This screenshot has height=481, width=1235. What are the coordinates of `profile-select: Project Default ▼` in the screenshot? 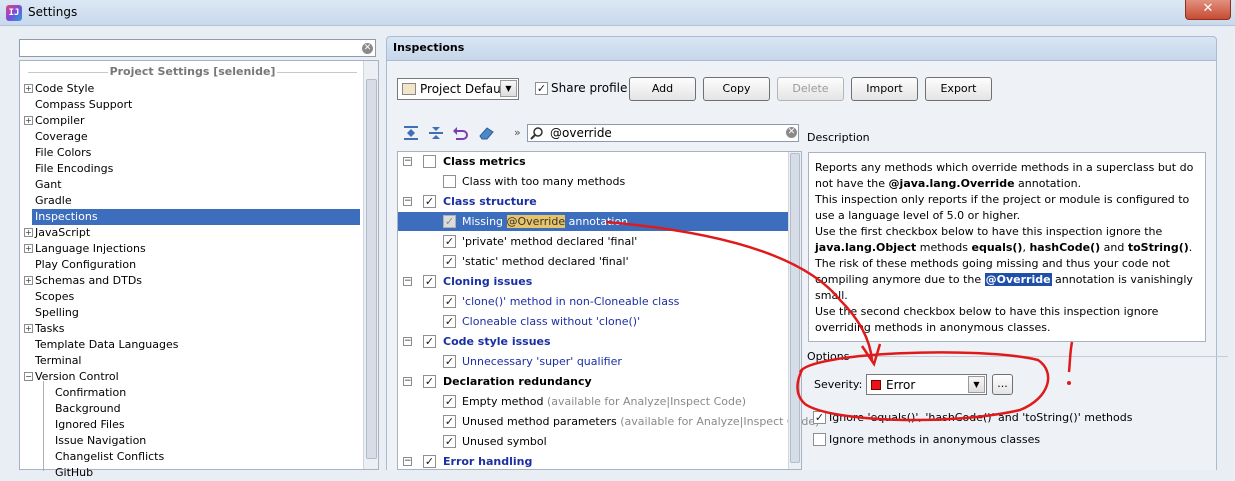 It's located at (458, 89).